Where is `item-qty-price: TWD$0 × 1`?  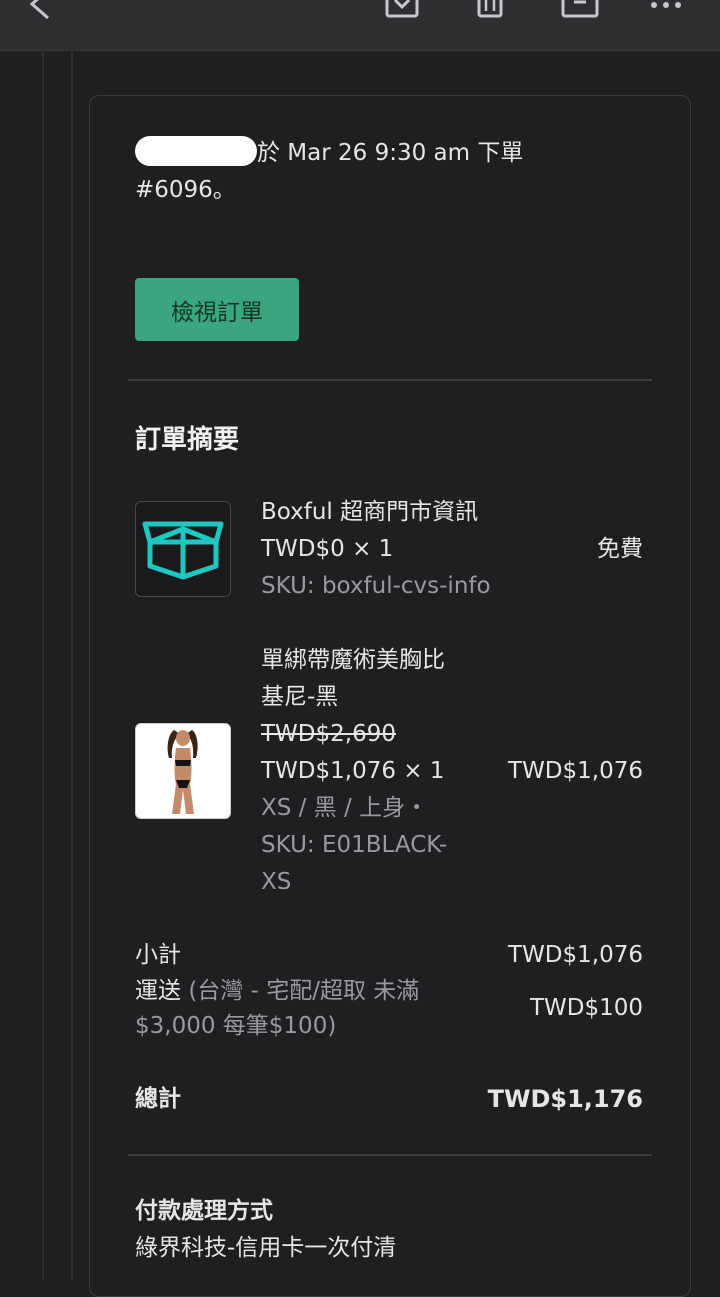
item-qty-price: TWD$0 × 1 is located at coordinates (327, 549).